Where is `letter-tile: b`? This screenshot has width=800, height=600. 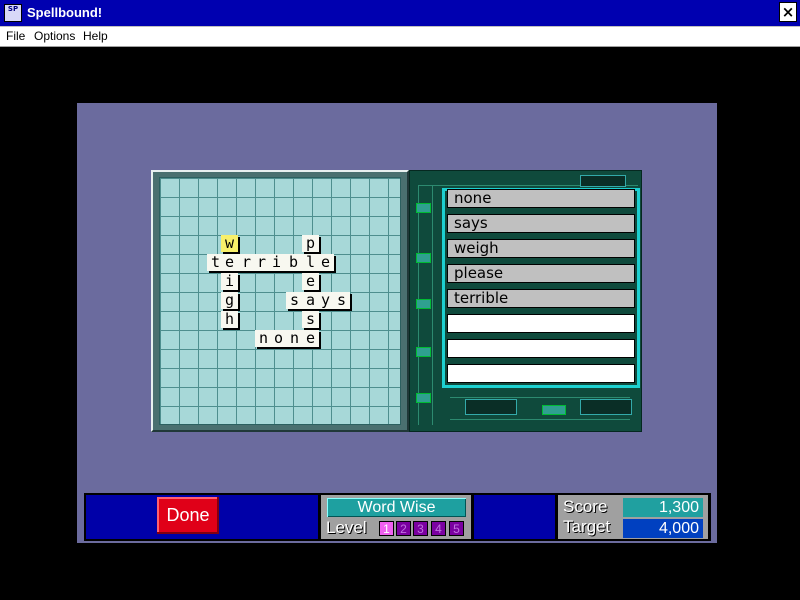 letter-tile: b is located at coordinates (293, 262).